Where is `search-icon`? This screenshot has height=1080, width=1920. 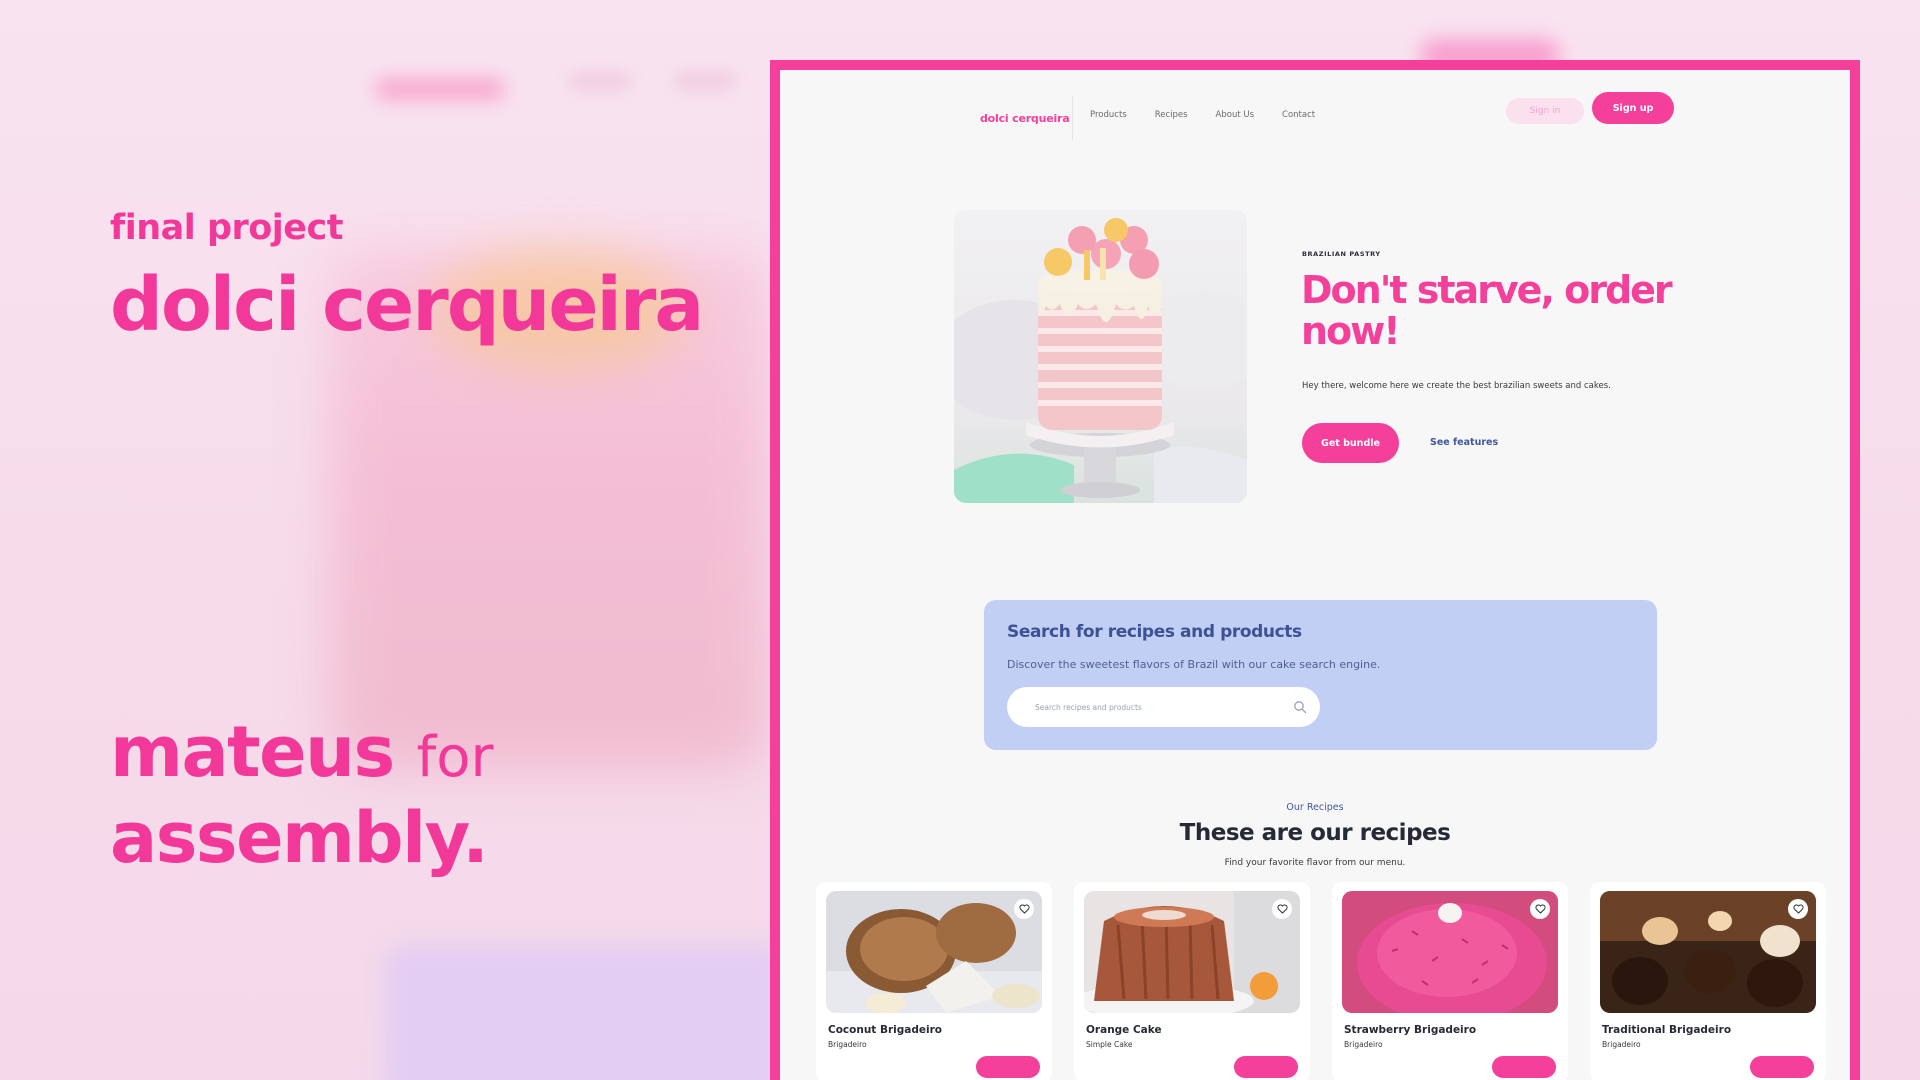
search-icon is located at coordinates (1300, 707).